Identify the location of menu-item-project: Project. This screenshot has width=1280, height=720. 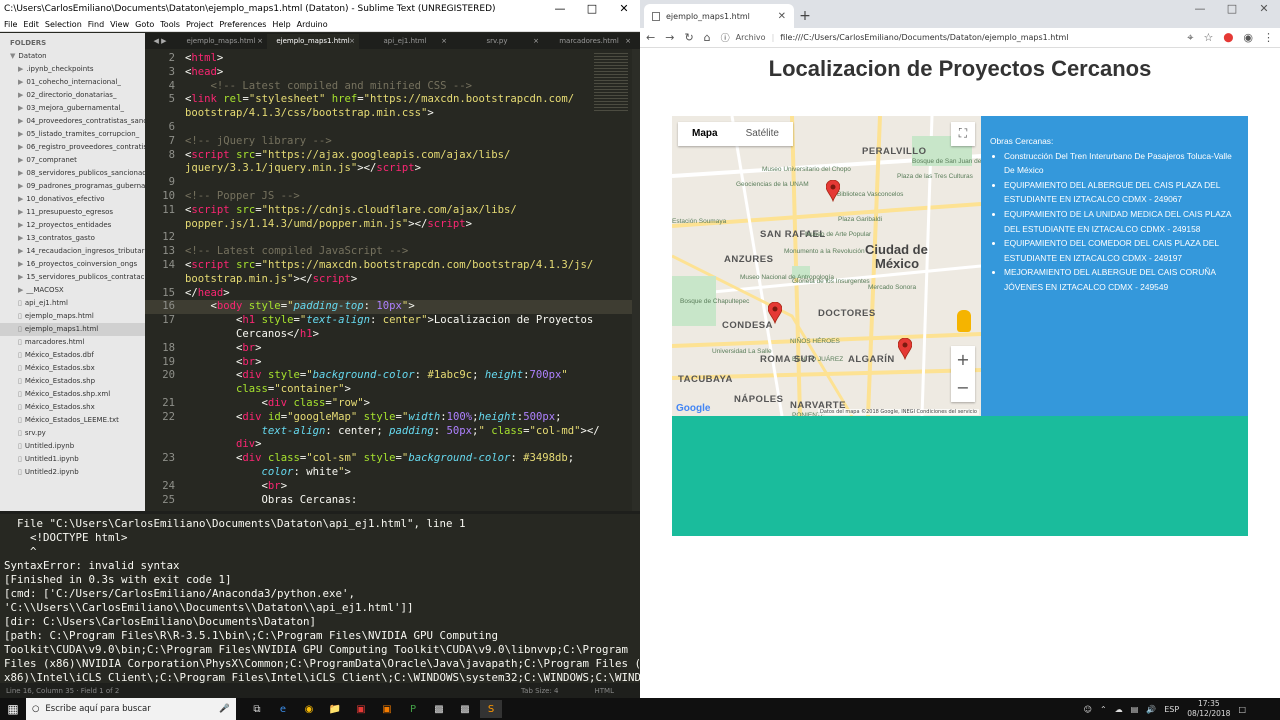
(199, 24).